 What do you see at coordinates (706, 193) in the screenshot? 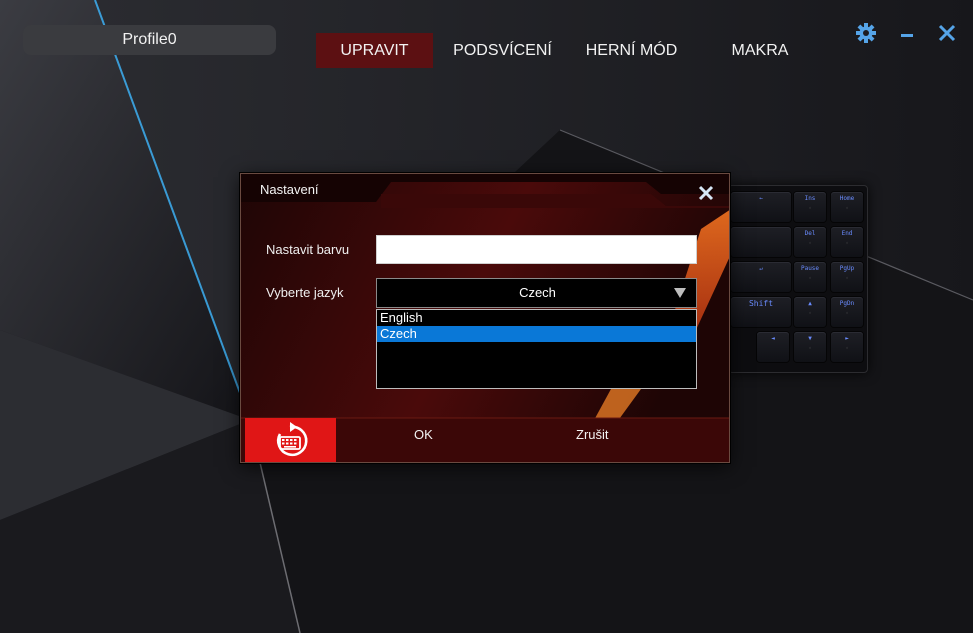
I see `dialog-close-icon` at bounding box center [706, 193].